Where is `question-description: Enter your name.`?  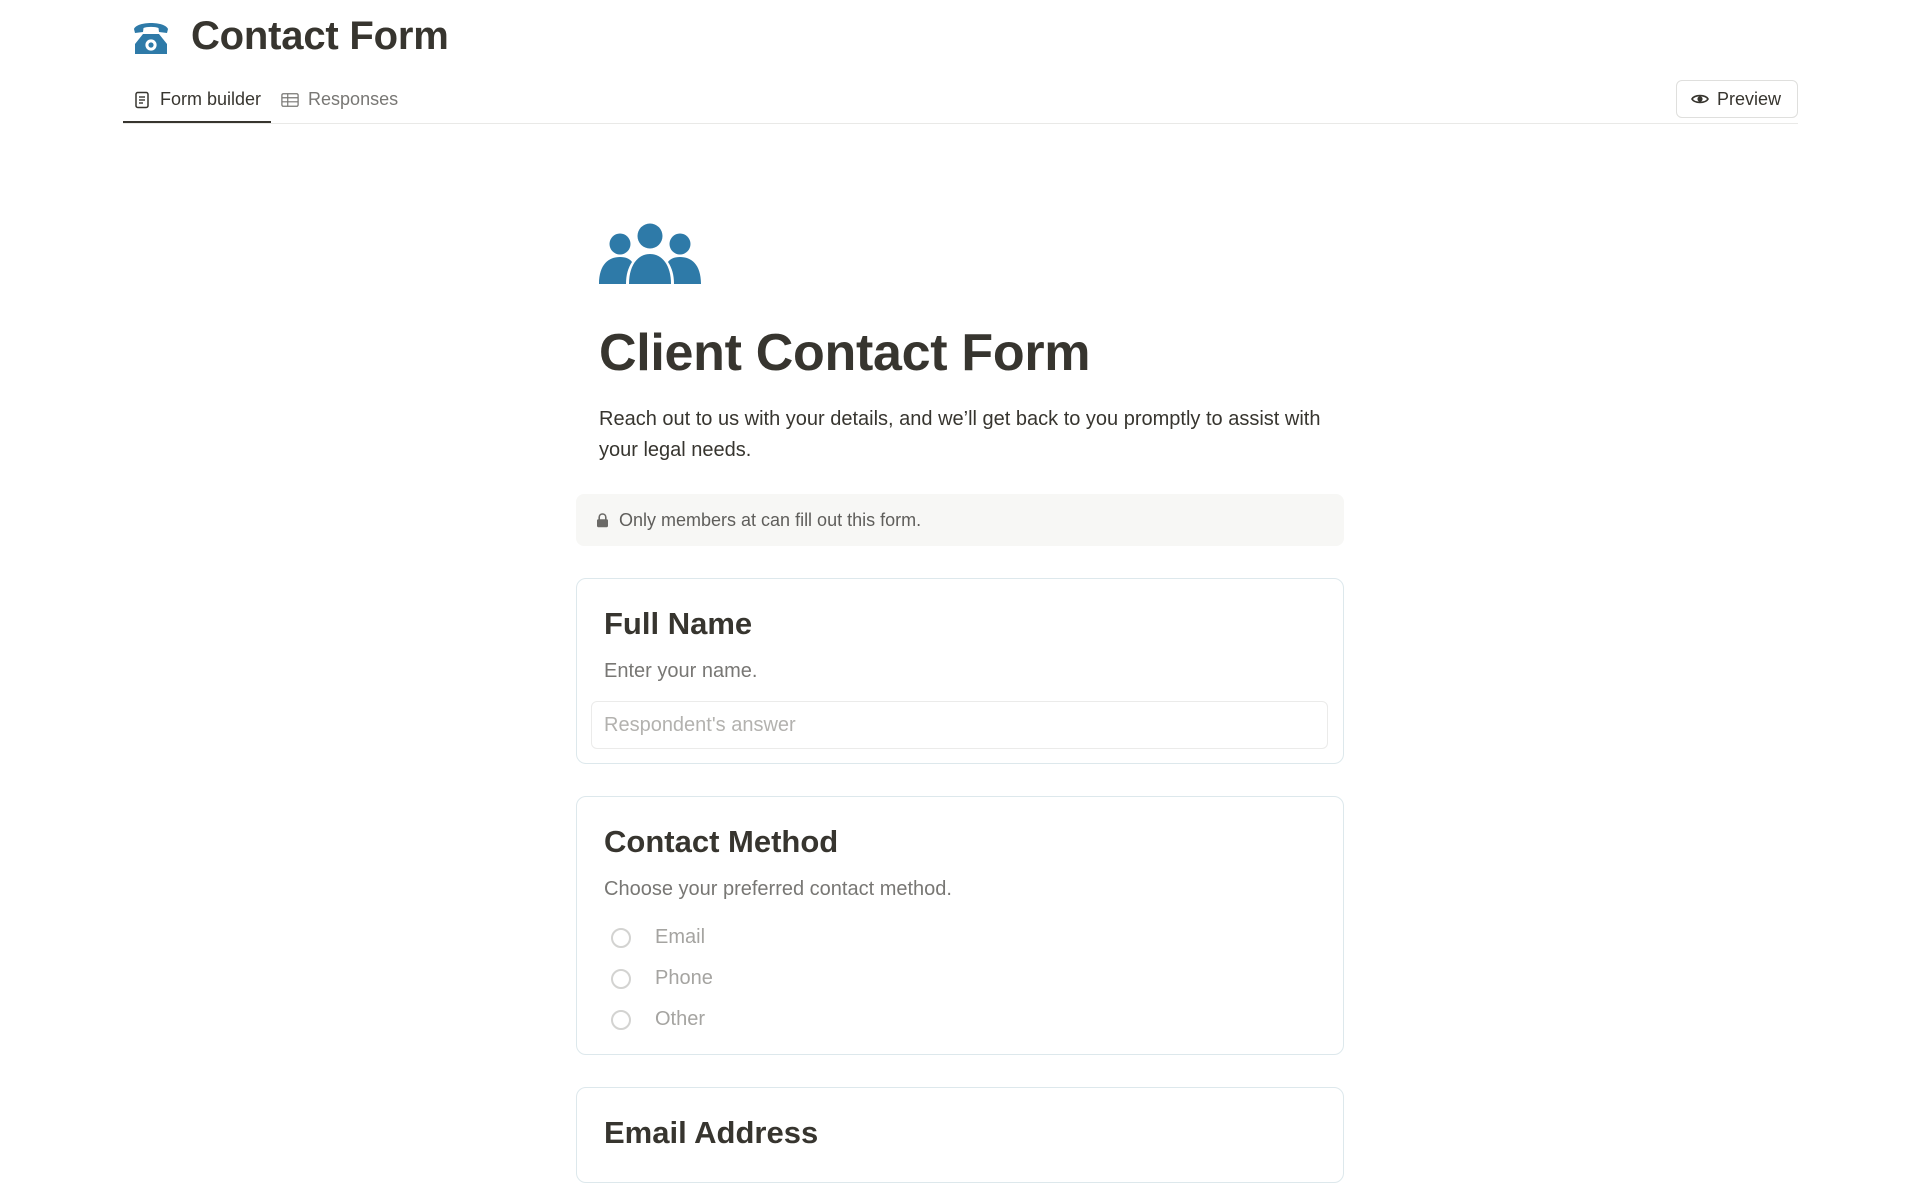 question-description: Enter your name. is located at coordinates (681, 671).